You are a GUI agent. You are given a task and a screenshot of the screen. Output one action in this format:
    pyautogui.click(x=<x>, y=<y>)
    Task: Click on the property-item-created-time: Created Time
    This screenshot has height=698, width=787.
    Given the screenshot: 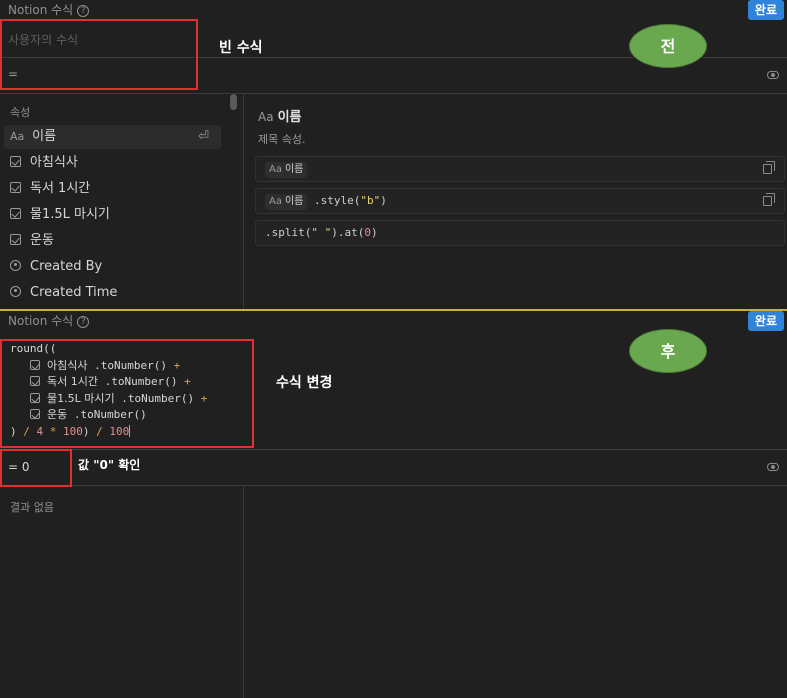 What is the action you would take?
    pyautogui.click(x=112, y=293)
    